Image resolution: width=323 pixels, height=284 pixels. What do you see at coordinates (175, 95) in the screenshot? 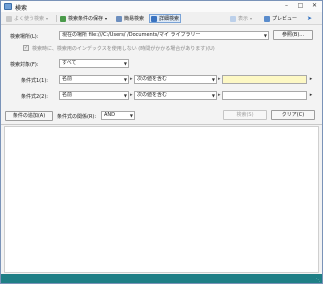
I see `condition2-operator-select: 次の値を含む ▼` at bounding box center [175, 95].